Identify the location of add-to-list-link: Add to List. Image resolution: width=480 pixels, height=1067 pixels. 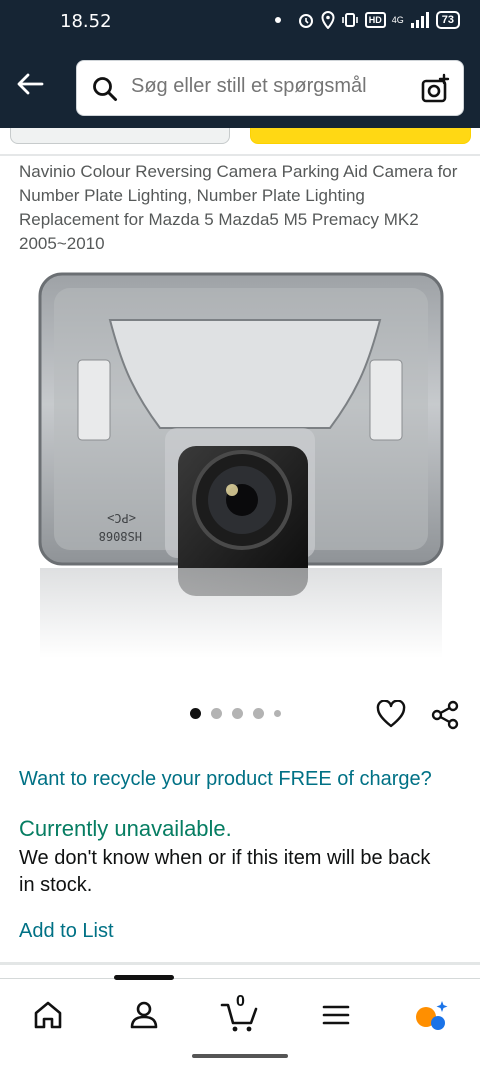
(66, 931).